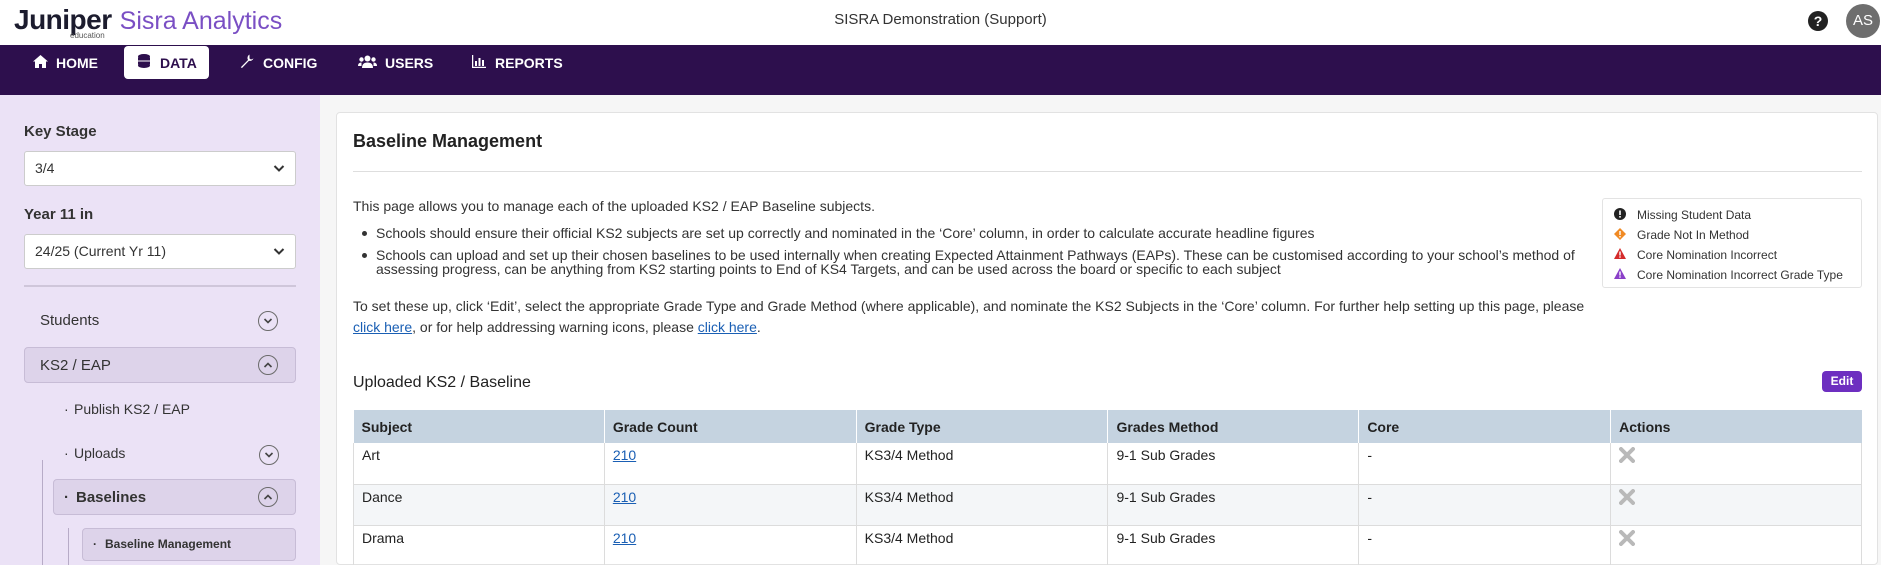 The image size is (1881, 565). Describe the element at coordinates (529, 62) in the screenshot. I see `nav-reports-label: REPORTS` at that location.